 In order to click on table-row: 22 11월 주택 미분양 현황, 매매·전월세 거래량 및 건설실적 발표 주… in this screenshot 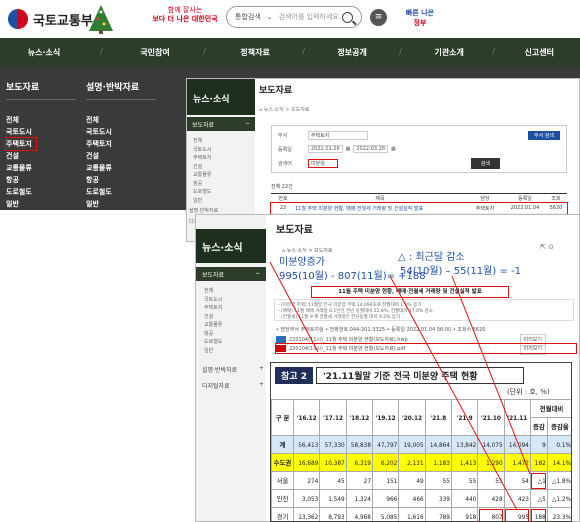, I will do `click(419, 208)`.